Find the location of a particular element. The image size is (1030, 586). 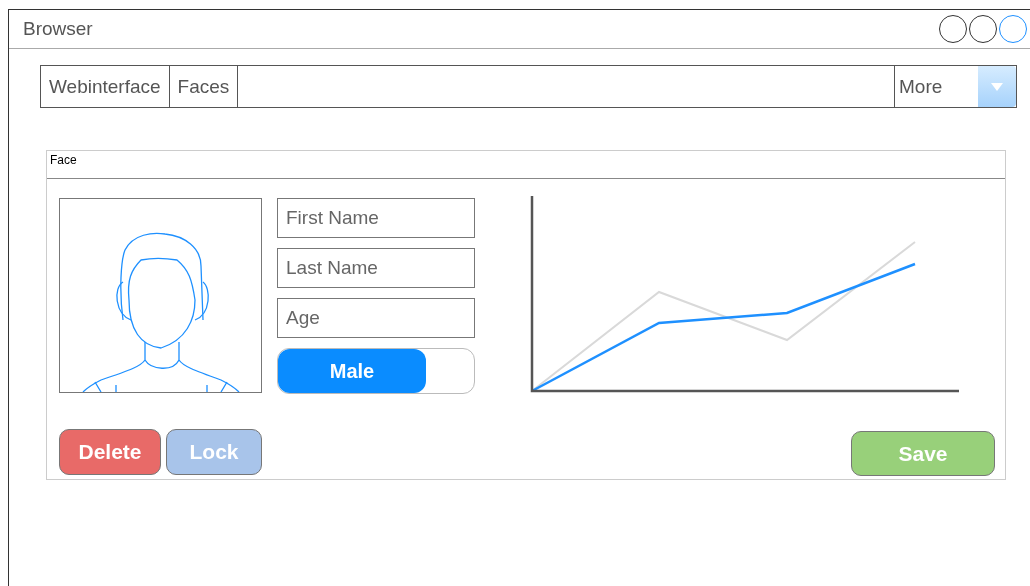

nav-link: Webinterface is located at coordinates (105, 86).